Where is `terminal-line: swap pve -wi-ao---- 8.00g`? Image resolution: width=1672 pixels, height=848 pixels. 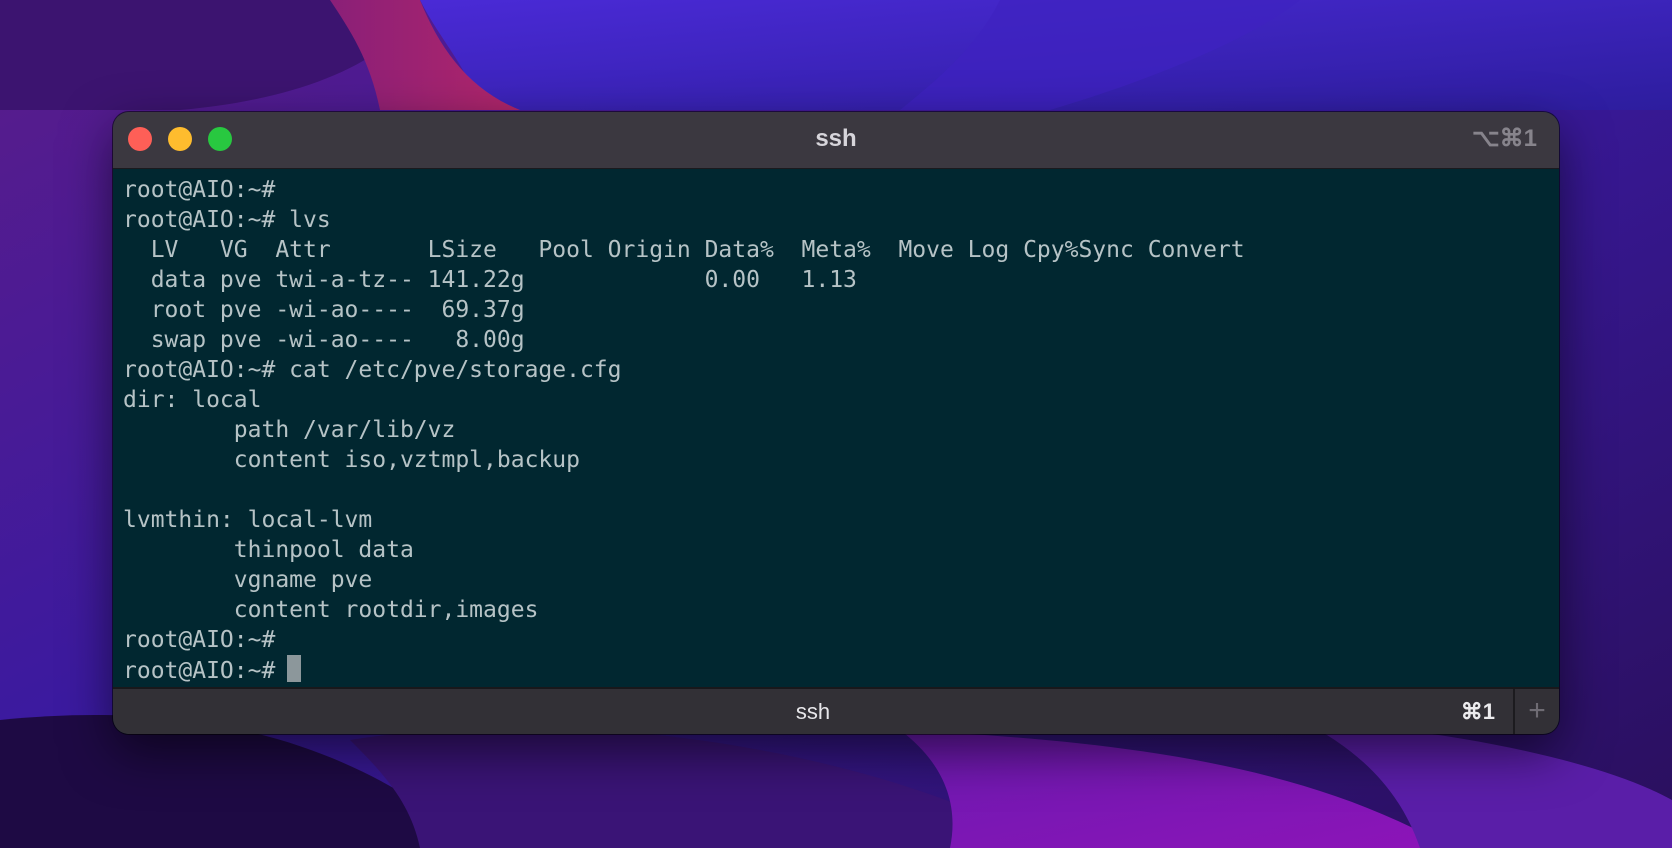 terminal-line: swap pve -wi-ao---- 8.00g is located at coordinates (324, 340).